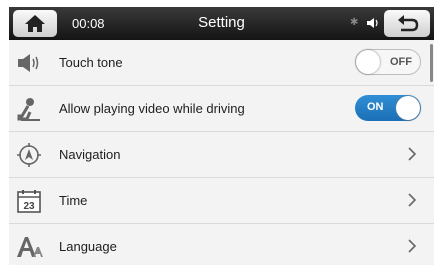  I want to click on calendar-day: 23, so click(29, 206).